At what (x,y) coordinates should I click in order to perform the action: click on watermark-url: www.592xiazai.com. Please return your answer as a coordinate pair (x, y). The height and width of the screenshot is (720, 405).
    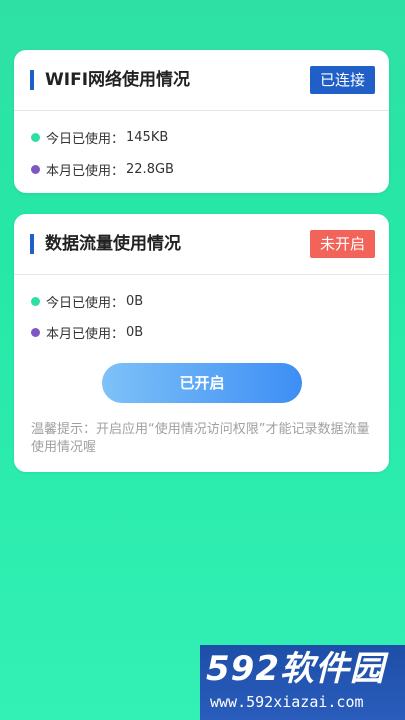
    Looking at the image, I should click on (287, 702).